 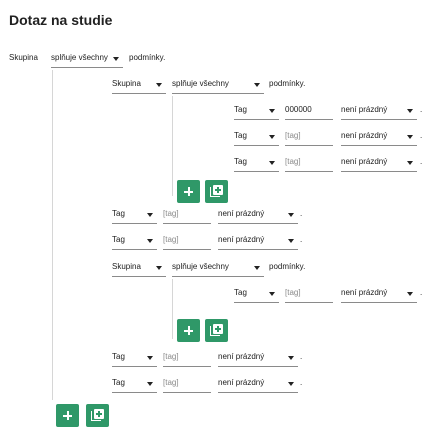 I want to click on tag-input: 000000, so click(x=309, y=111).